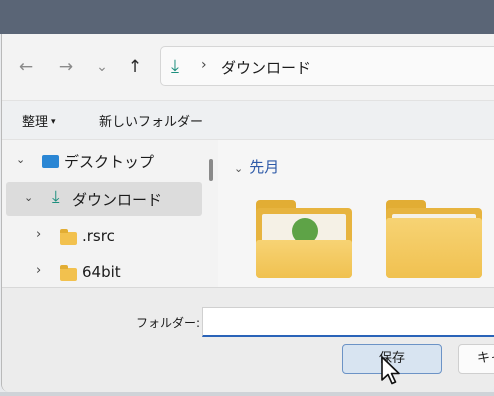 The image size is (494, 396). What do you see at coordinates (248, 120) in the screenshot?
I see `command-bar: 整理 ▾ 新しいフォルダー` at bounding box center [248, 120].